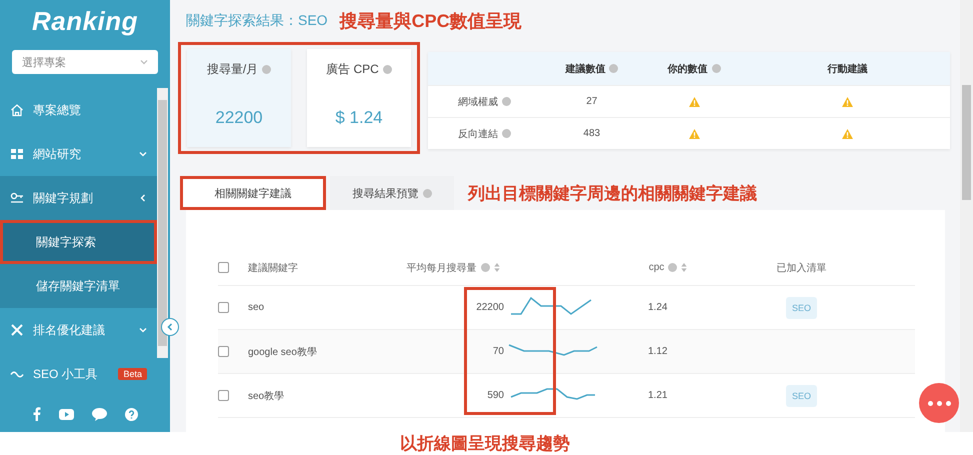  I want to click on cpc-cell-text: 1.24, so click(658, 307).